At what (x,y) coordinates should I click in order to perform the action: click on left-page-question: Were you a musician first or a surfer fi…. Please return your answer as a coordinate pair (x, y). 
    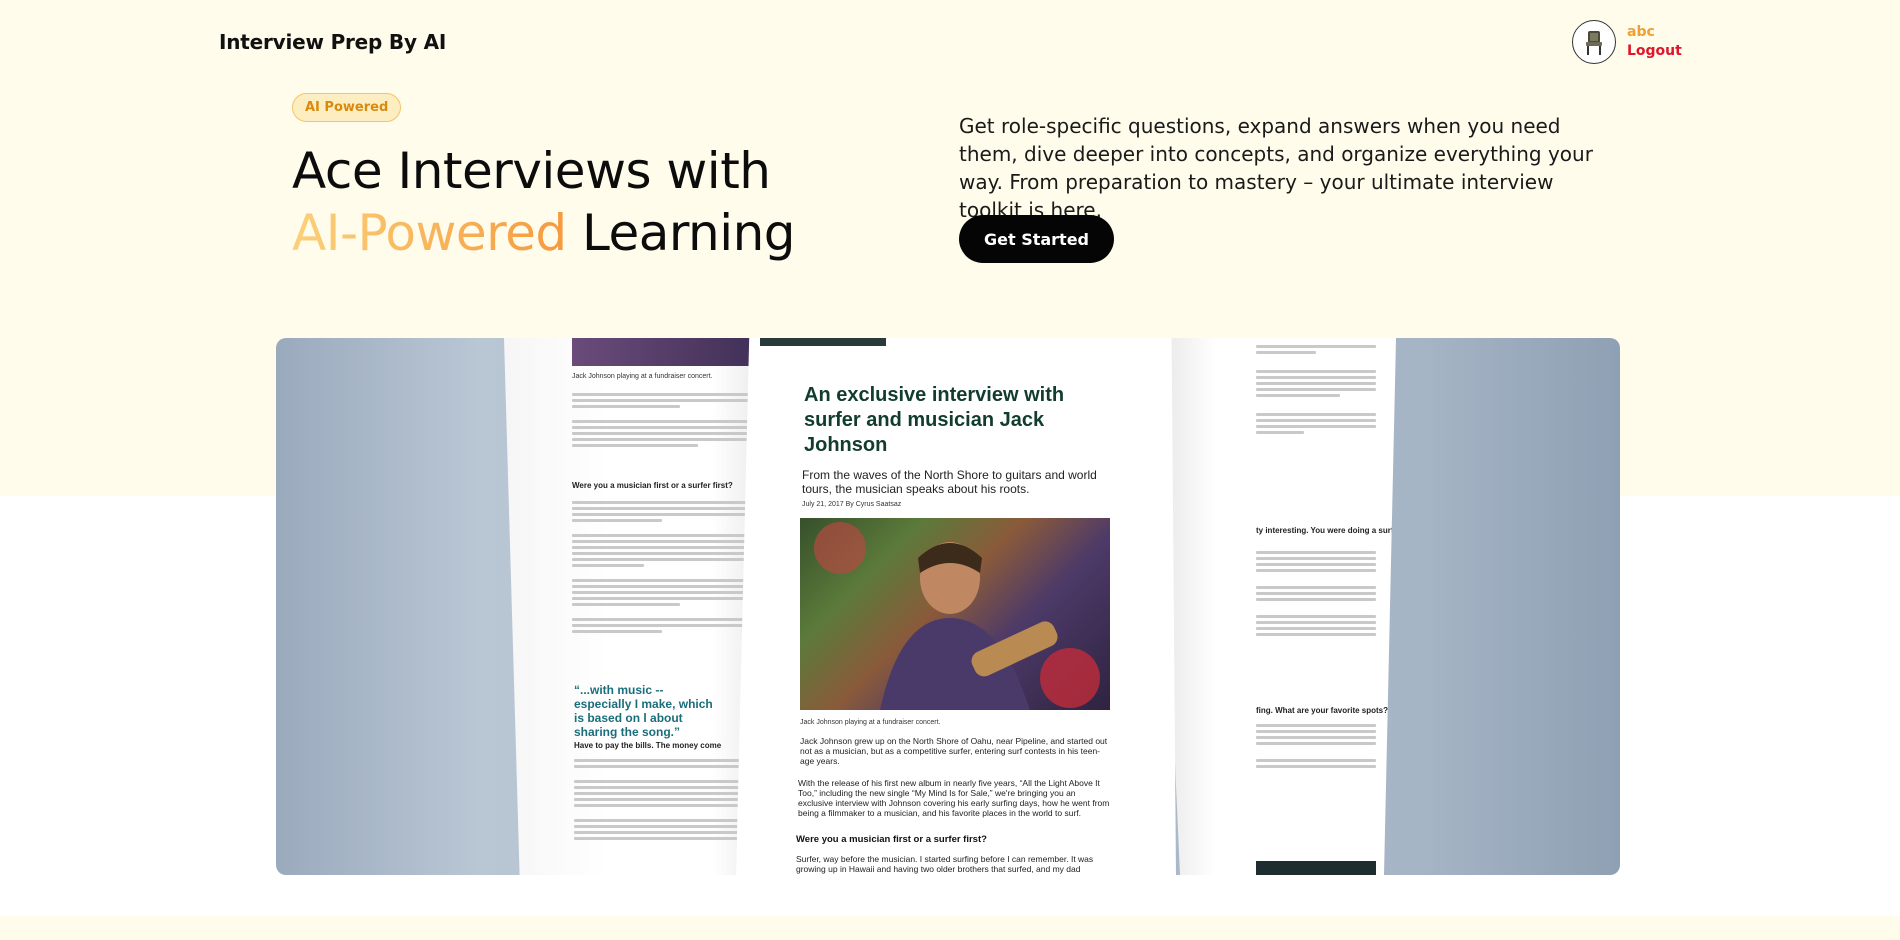
    Looking at the image, I should click on (652, 485).